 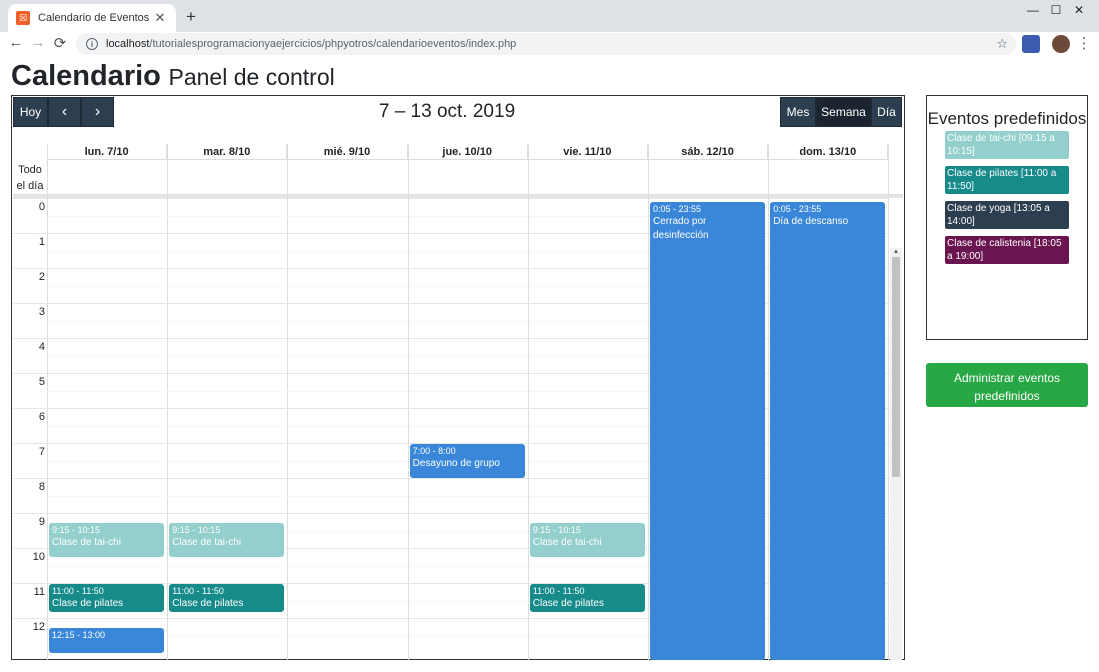 I want to click on day-header: mié. 9/10, so click(x=347, y=152).